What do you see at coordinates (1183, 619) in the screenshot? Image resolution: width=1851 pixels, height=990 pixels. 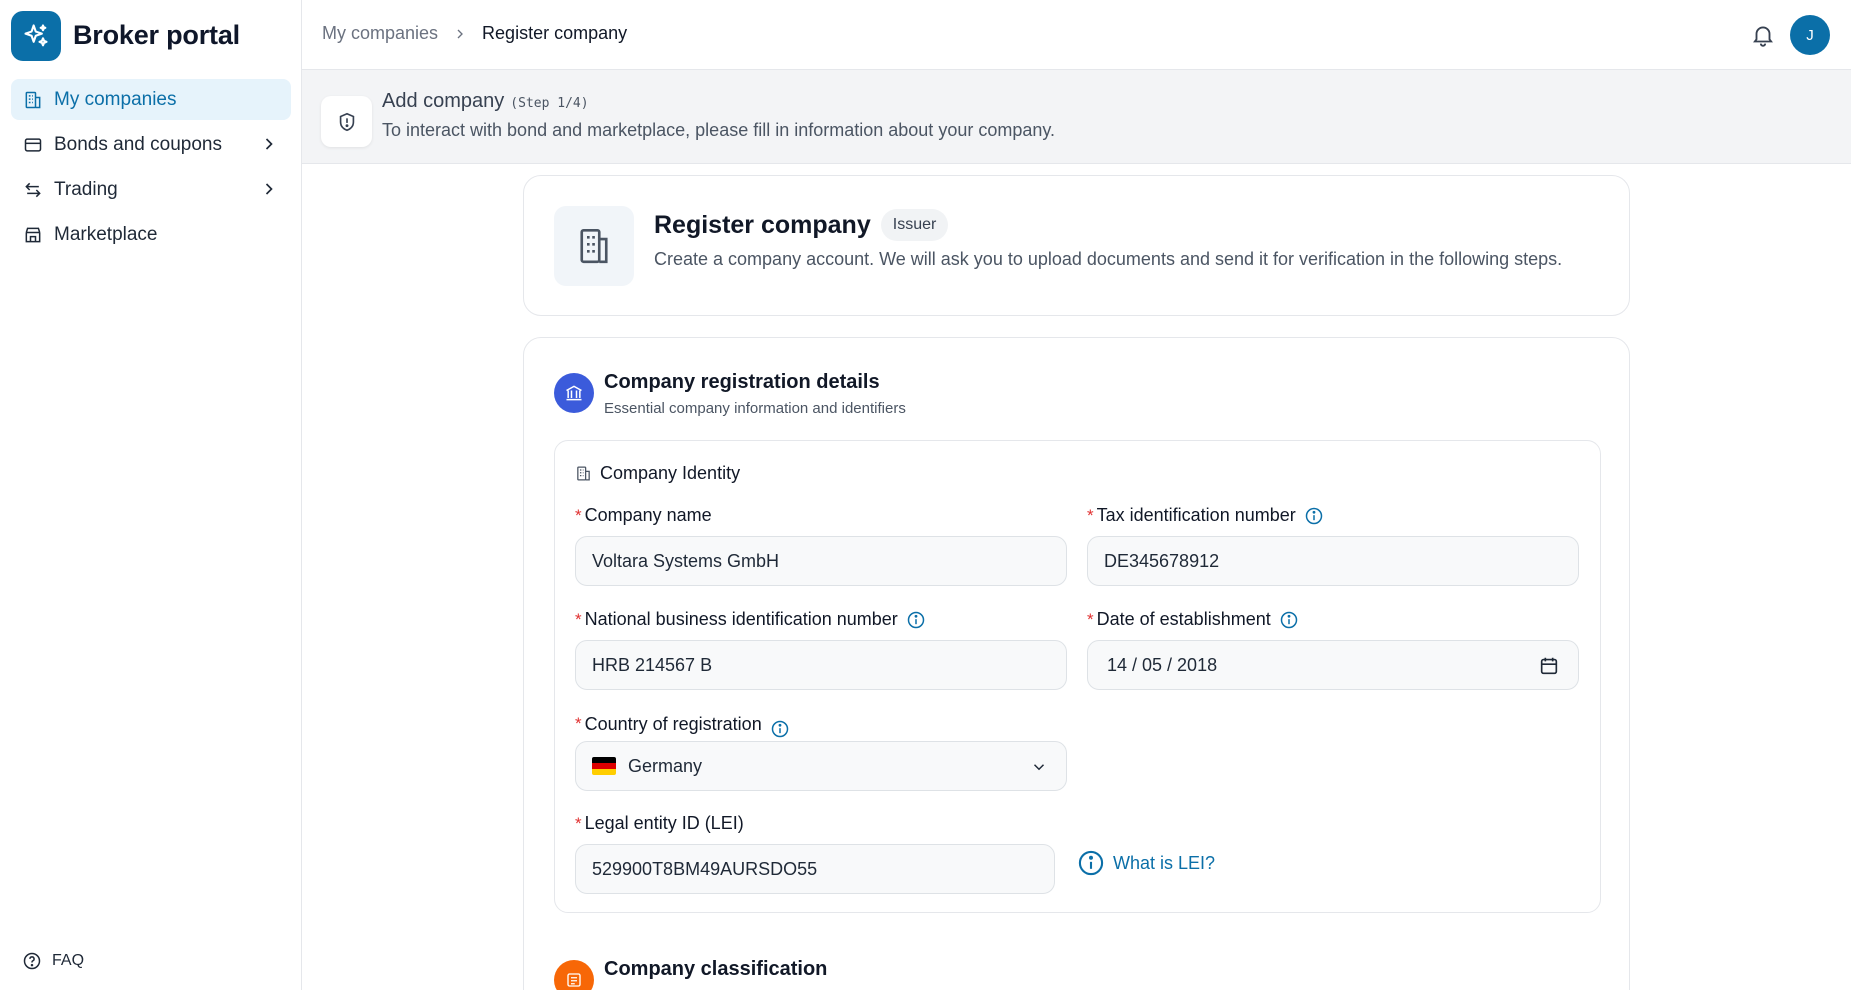 I see `label-text: Date of establishment` at bounding box center [1183, 619].